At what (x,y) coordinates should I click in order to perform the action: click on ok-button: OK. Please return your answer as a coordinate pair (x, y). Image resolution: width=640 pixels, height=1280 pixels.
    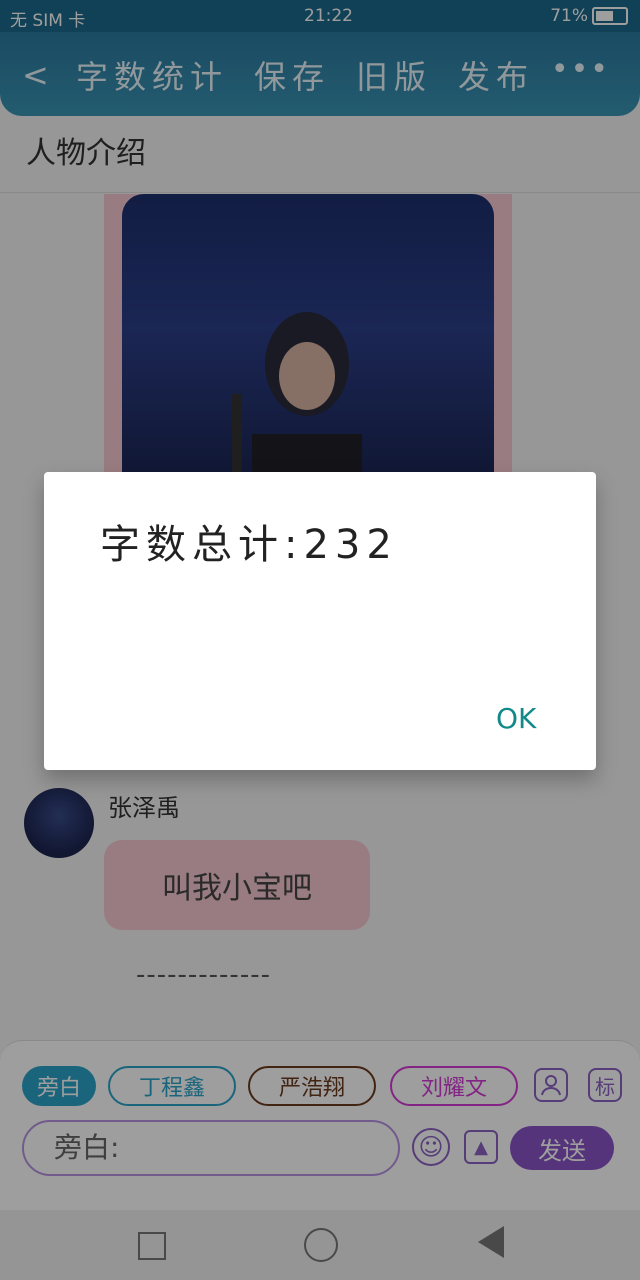
    Looking at the image, I should click on (516, 718).